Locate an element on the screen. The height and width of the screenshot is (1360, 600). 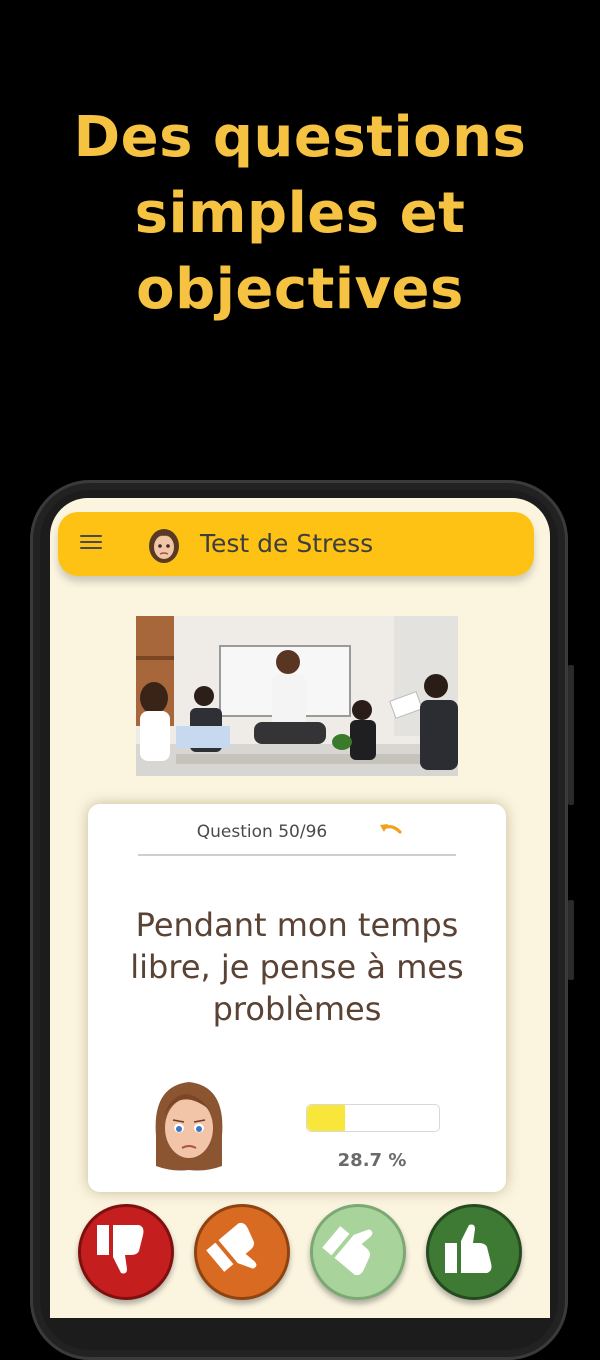
app-title: Test de Stress is located at coordinates (287, 543).